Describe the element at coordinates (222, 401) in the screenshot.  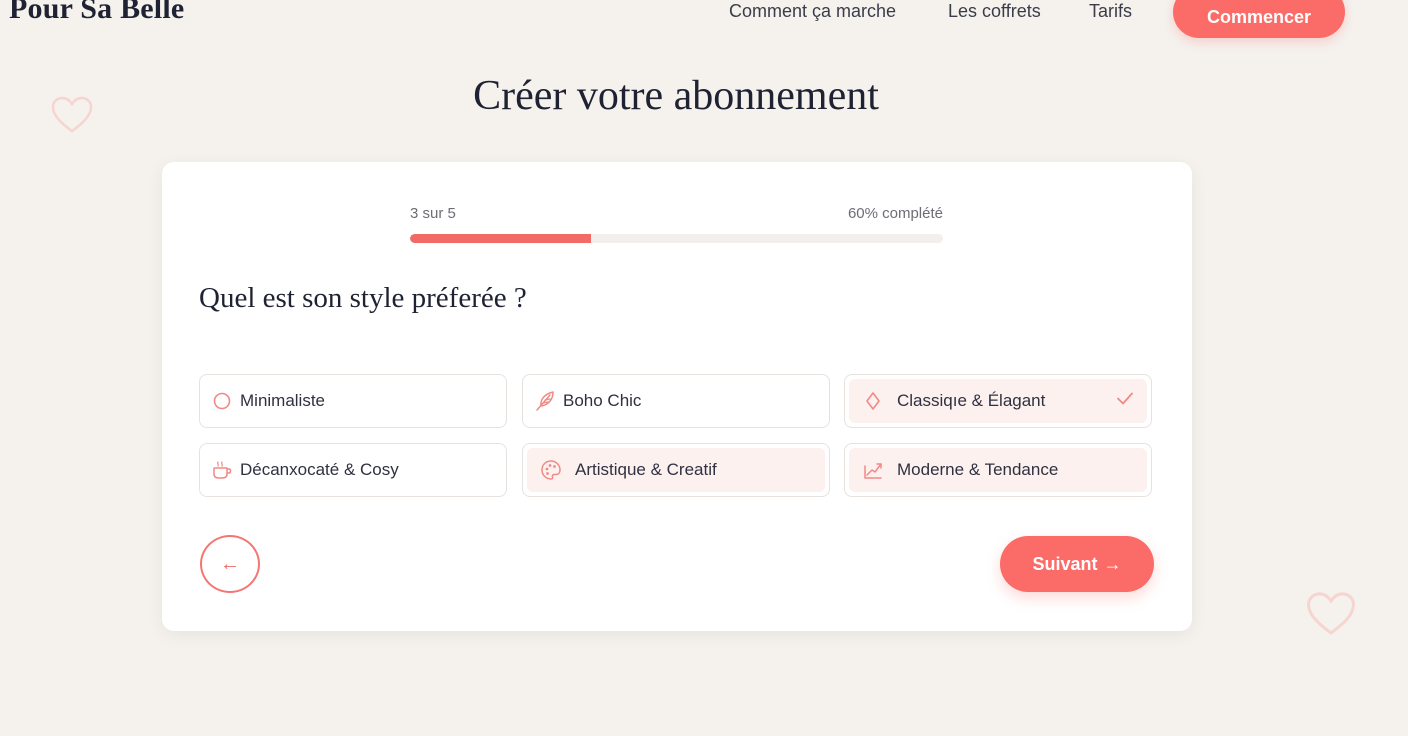
I see `circle-icon` at that location.